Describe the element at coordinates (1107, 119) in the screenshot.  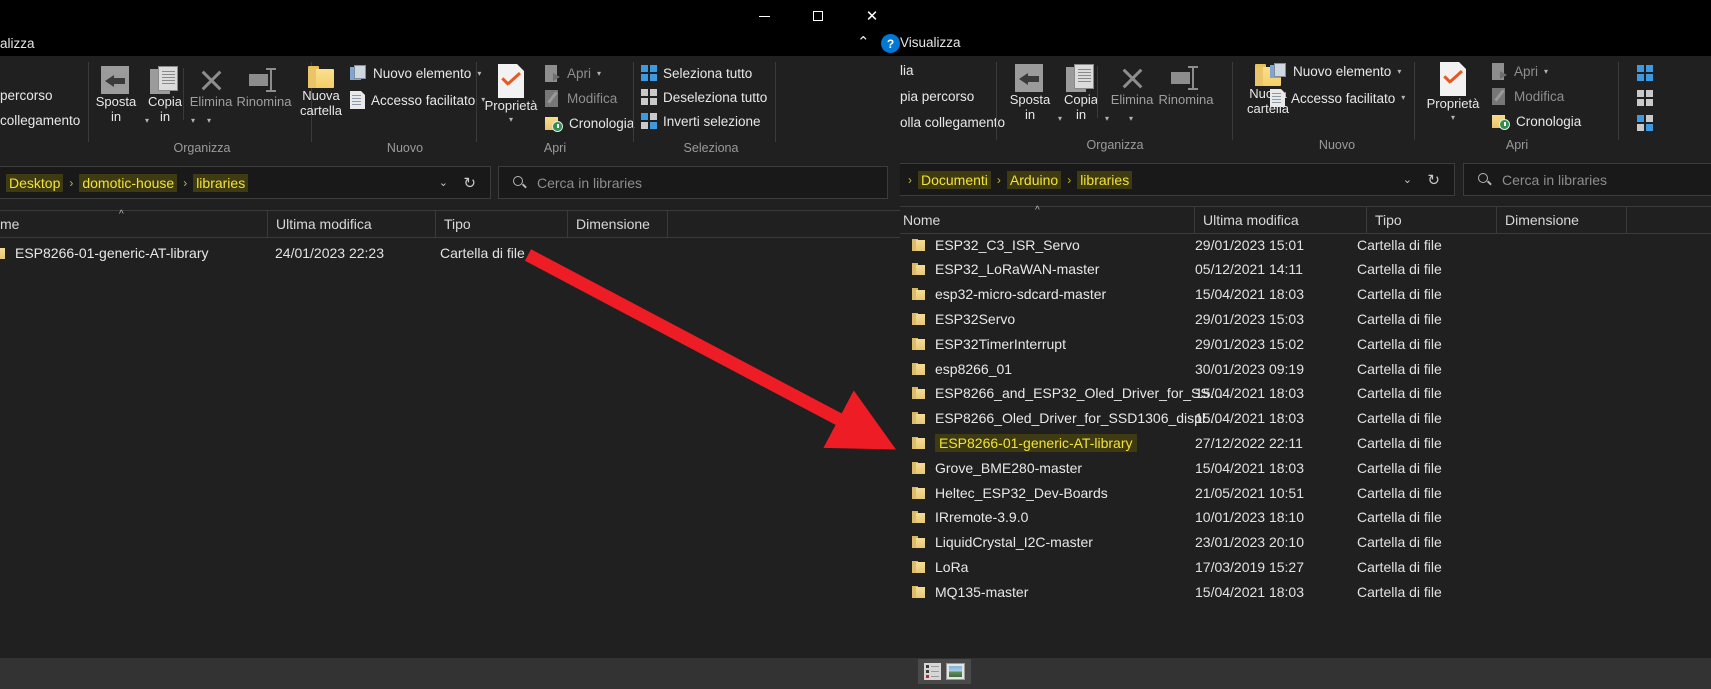
I see `right-copia-caret-icon: ▾` at that location.